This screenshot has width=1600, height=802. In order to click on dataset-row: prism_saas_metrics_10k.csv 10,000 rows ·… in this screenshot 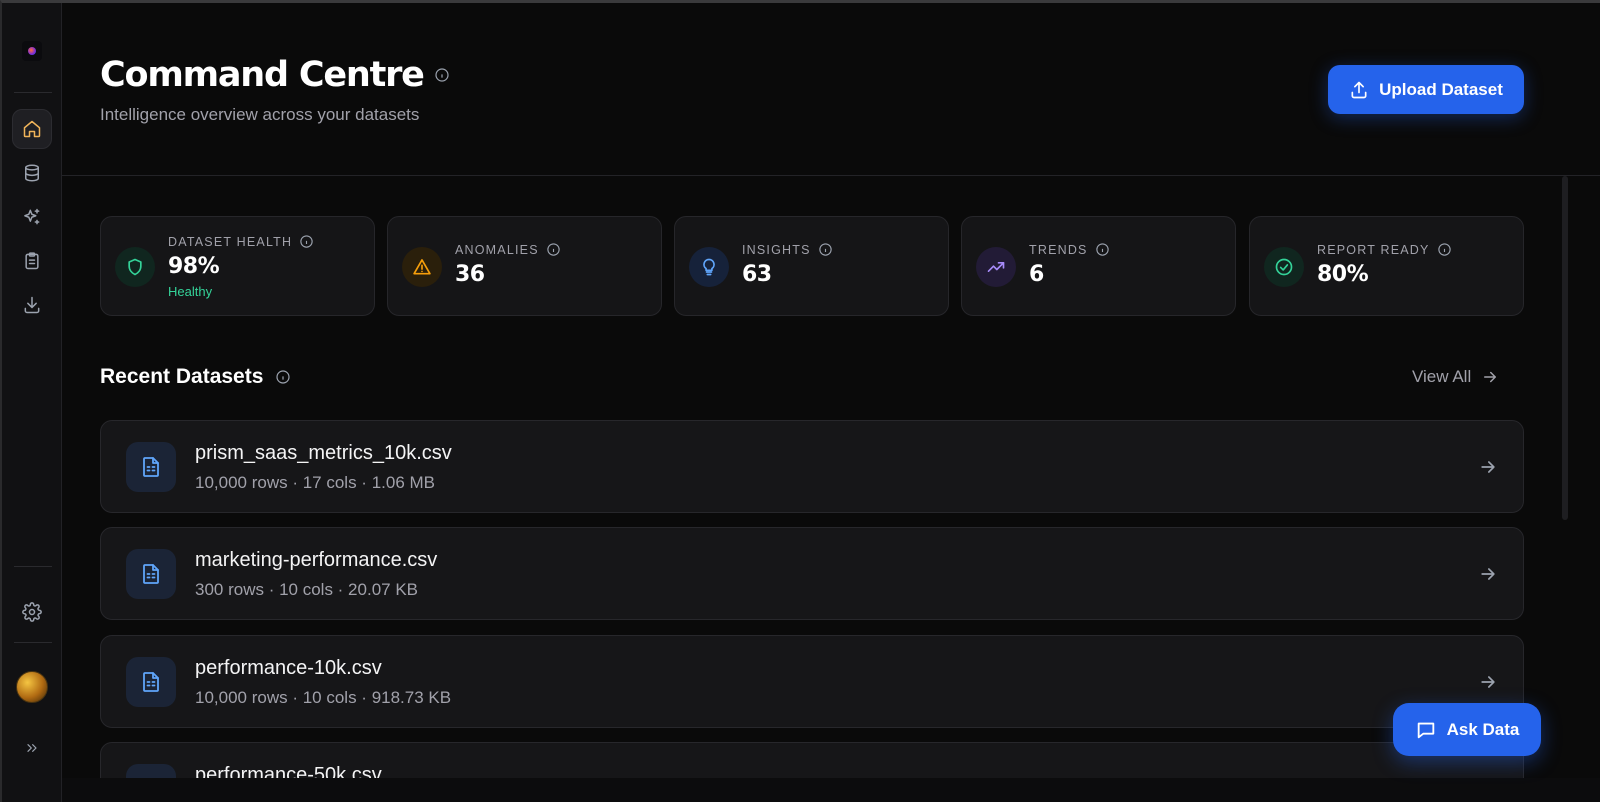, I will do `click(812, 466)`.